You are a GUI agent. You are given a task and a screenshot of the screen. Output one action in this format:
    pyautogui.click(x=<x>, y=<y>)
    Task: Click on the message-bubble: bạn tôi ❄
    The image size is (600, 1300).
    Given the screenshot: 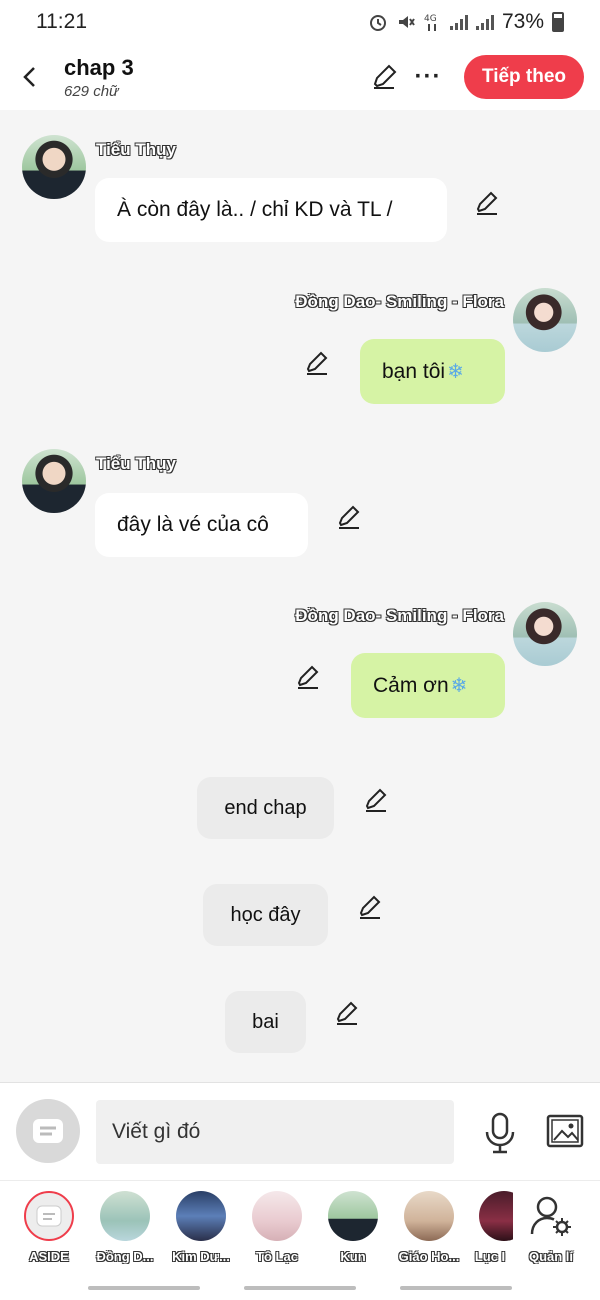 What is the action you would take?
    pyautogui.click(x=432, y=371)
    